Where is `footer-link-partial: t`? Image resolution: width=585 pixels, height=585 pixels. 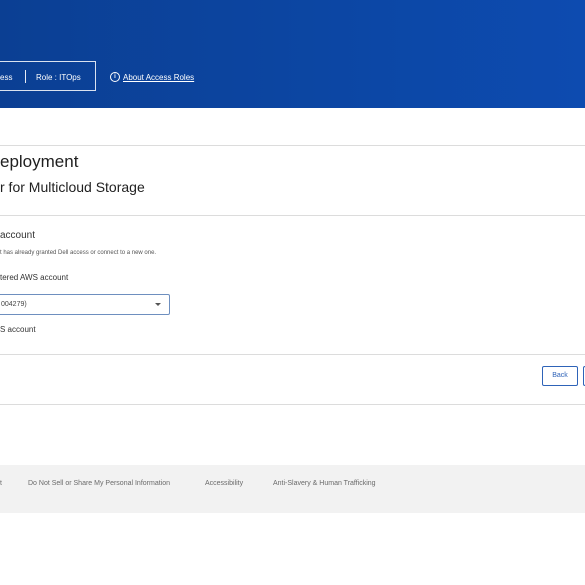 footer-link-partial: t is located at coordinates (1, 483).